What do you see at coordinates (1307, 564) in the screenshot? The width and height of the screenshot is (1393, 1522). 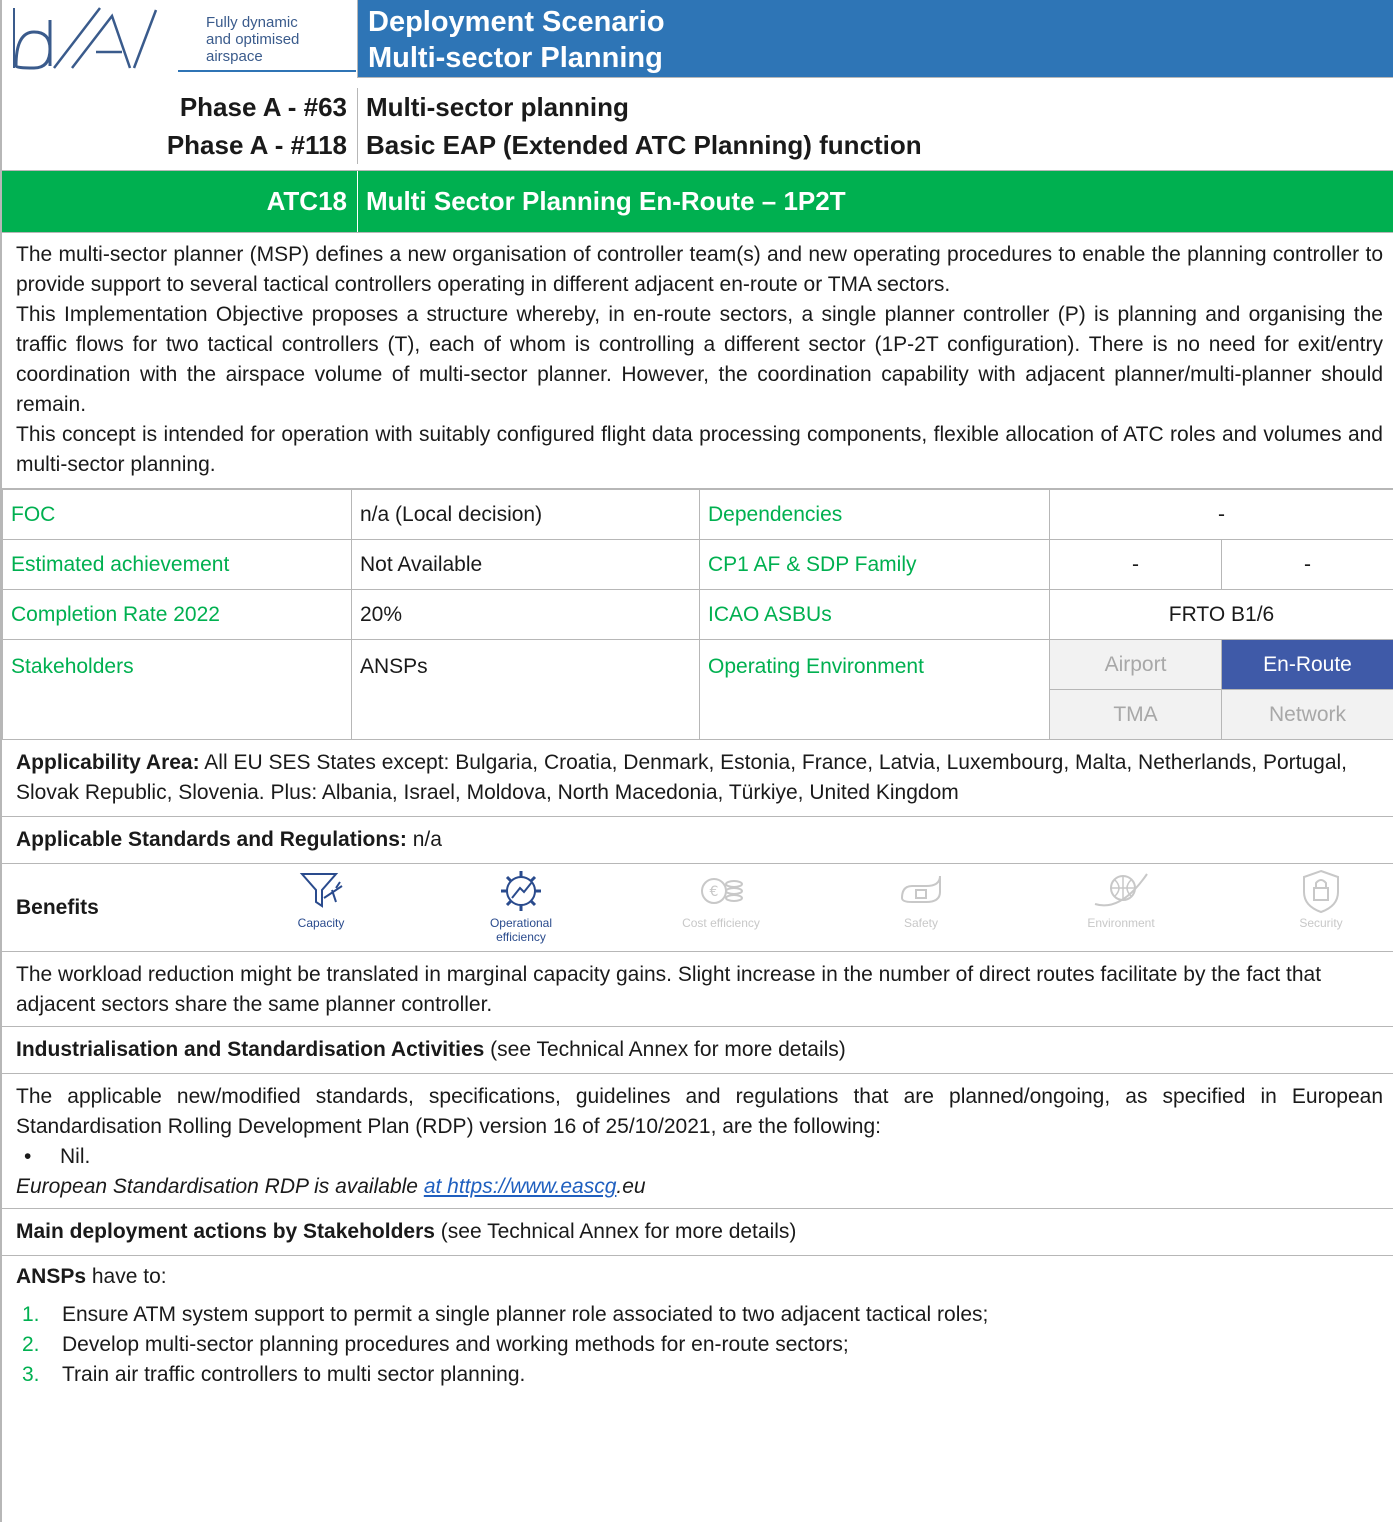 I see `cp1-value-2: -` at bounding box center [1307, 564].